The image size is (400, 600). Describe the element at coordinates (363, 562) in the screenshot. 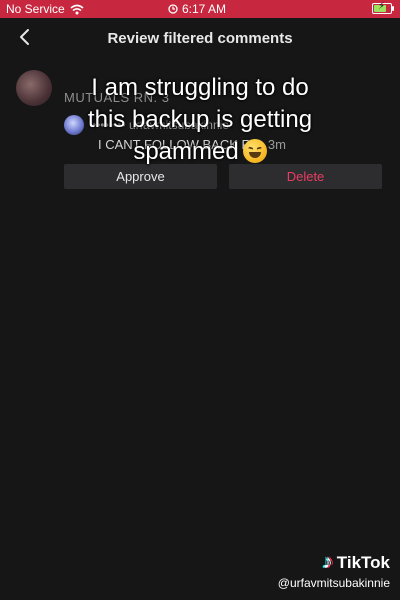

I see `watermark-brand: TikTok` at that location.